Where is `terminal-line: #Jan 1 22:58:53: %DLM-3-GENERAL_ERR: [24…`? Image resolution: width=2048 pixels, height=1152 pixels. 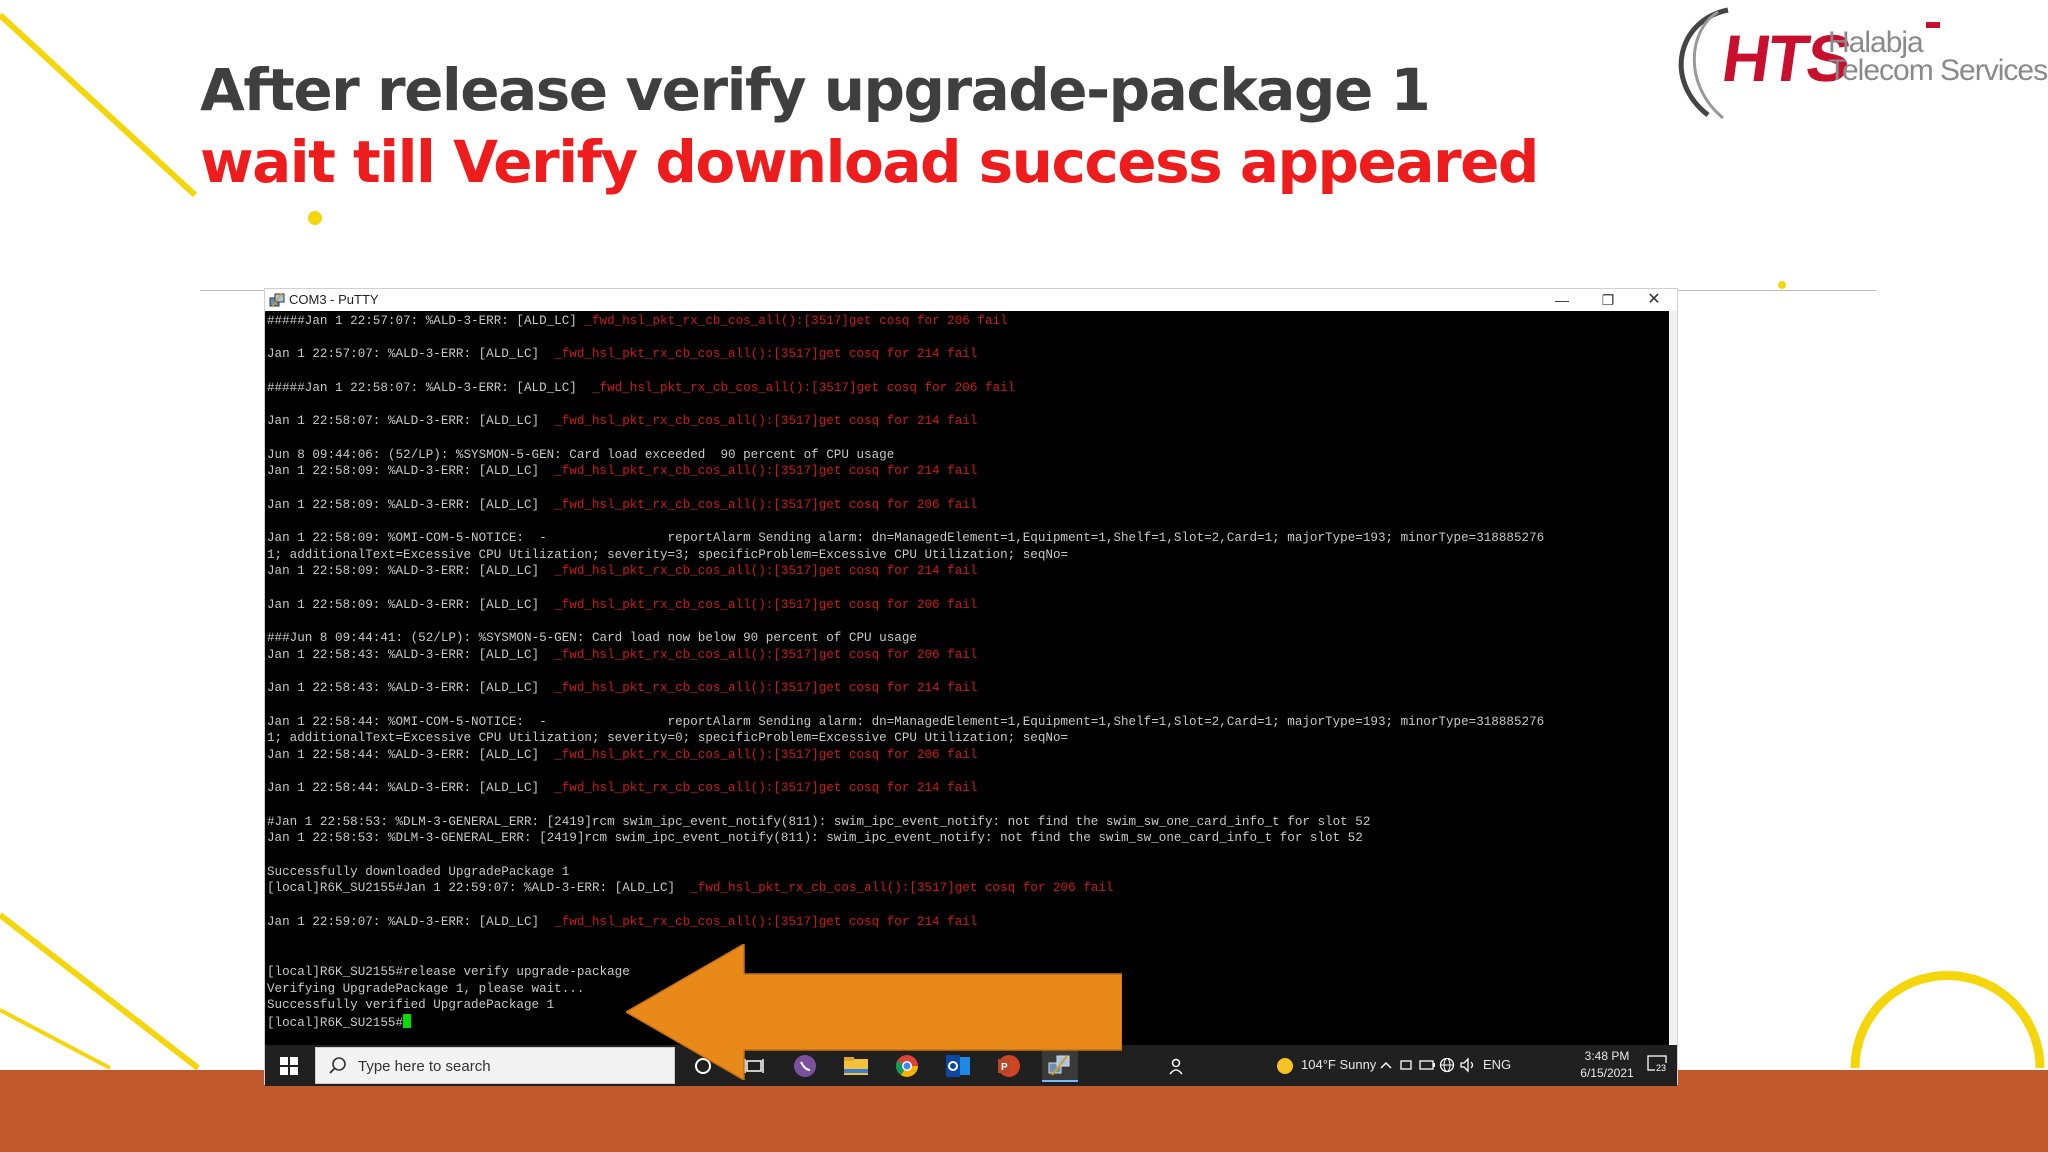 terminal-line: #Jan 1 22:58:53: %DLM-3-GENERAL_ERR: [24… is located at coordinates (819, 821).